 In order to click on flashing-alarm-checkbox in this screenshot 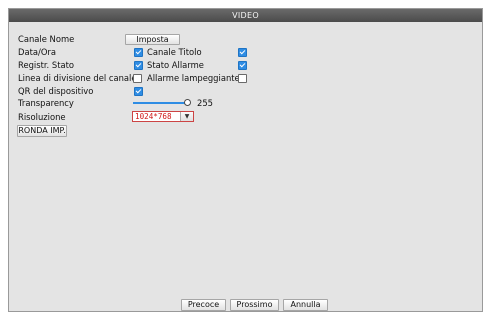, I will do `click(242, 78)`.